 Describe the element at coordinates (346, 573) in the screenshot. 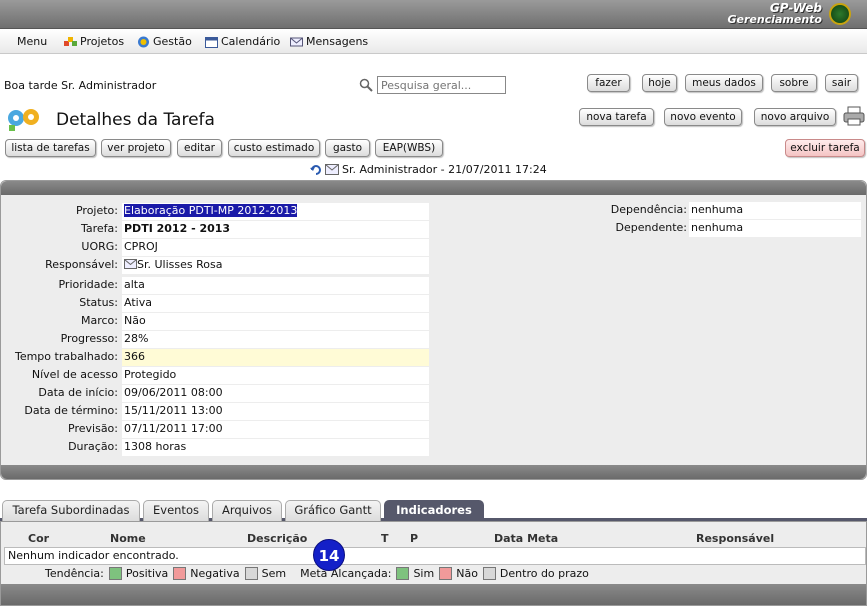

I see `legend-meta-label: Meta Alcançada:` at that location.